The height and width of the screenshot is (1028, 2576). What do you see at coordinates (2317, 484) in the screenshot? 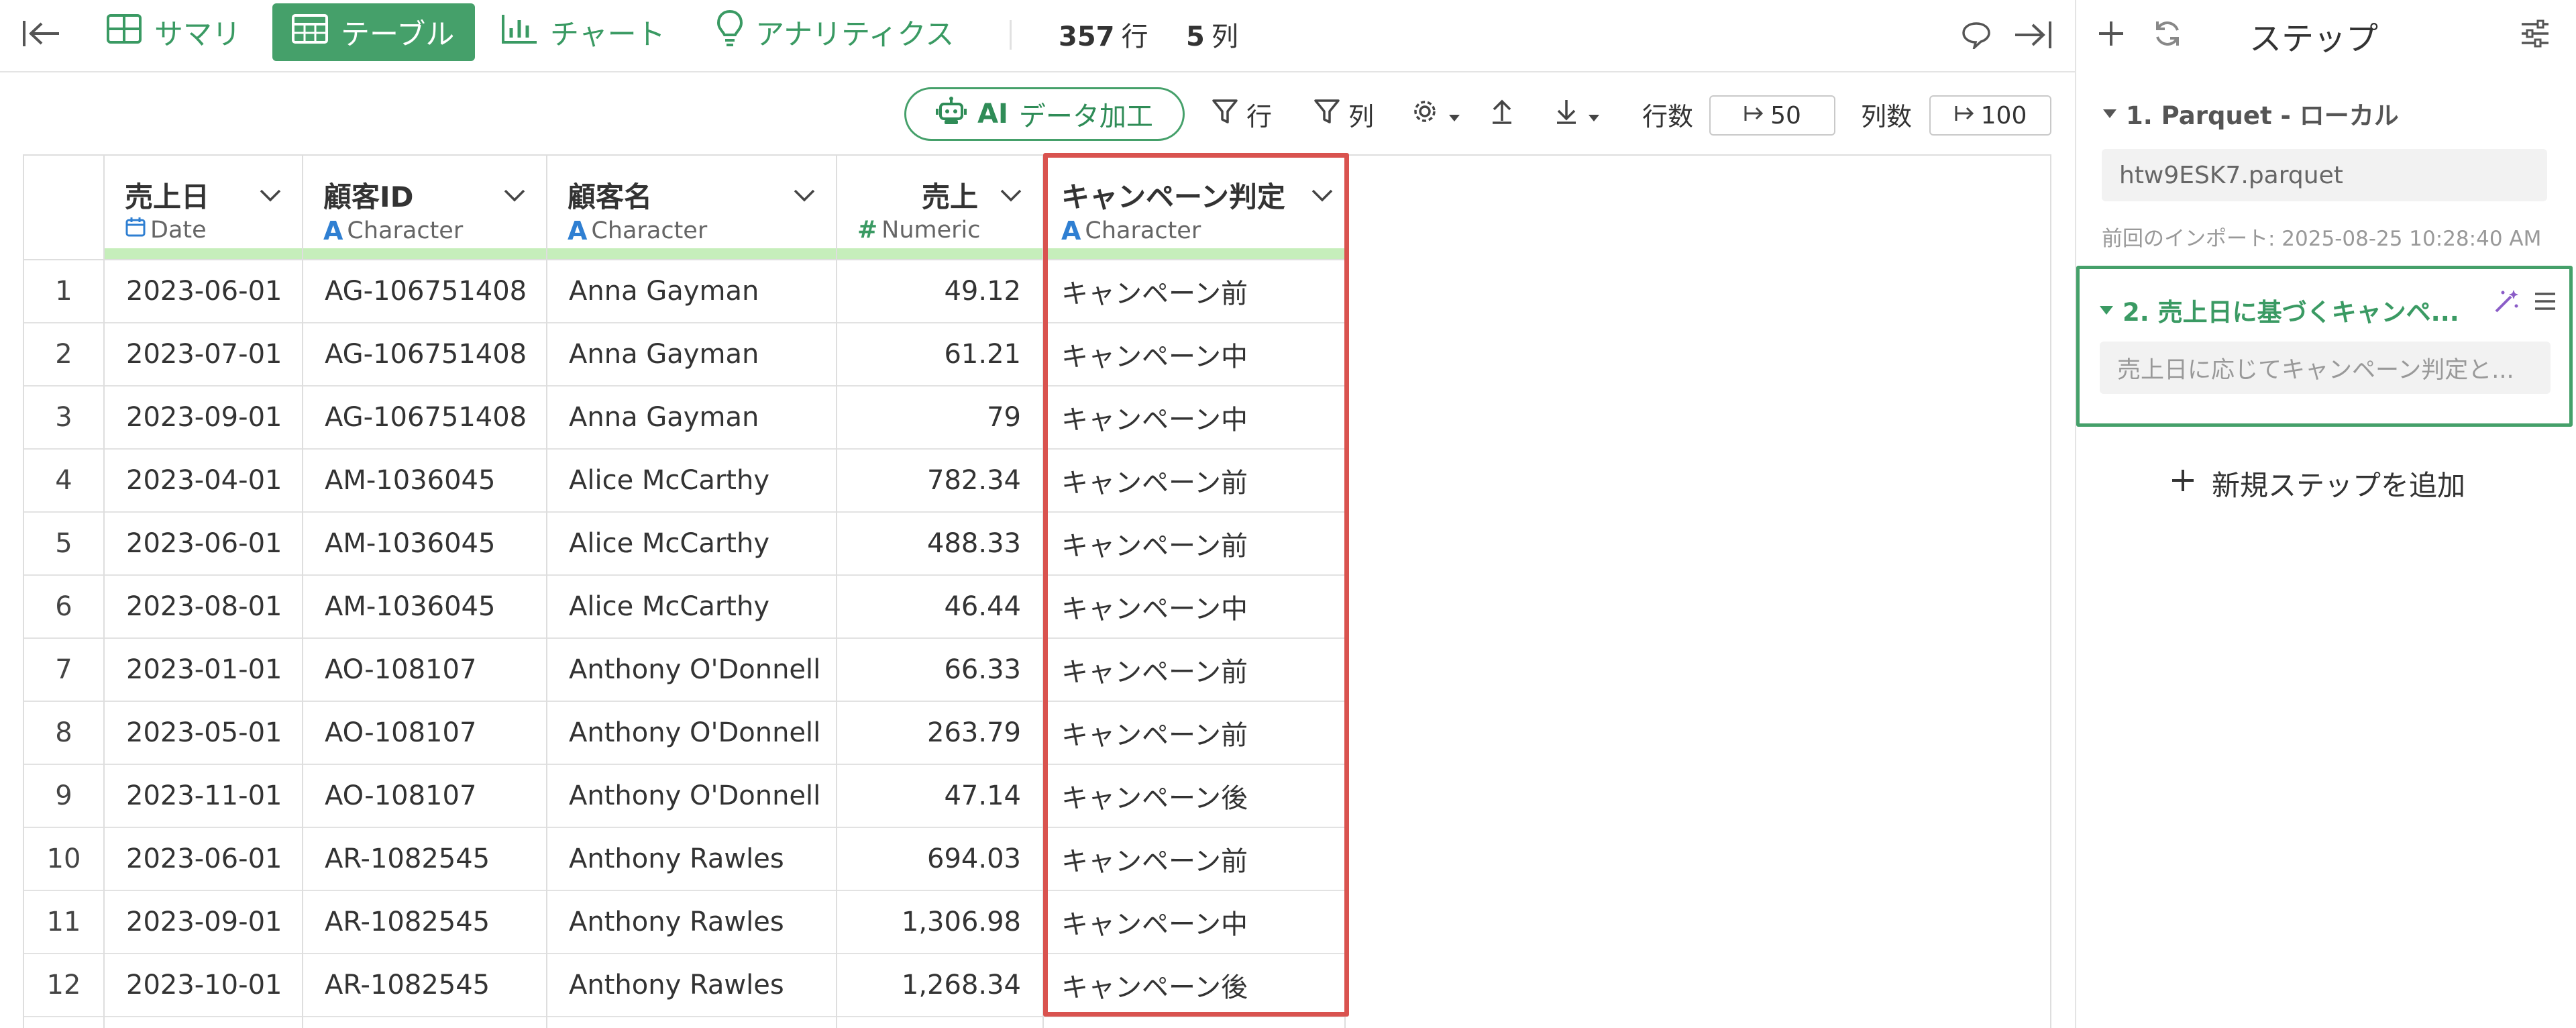
I see `add-step-button: 新規ステップを追加` at bounding box center [2317, 484].